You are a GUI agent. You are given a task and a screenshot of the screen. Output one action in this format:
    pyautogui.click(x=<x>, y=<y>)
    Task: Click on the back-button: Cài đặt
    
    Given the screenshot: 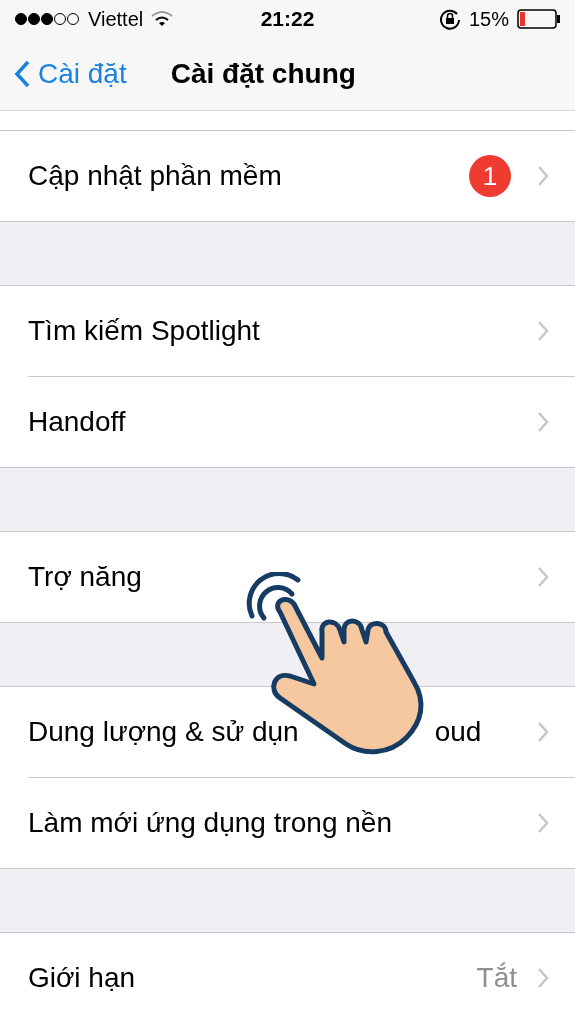 What is the action you would take?
    pyautogui.click(x=70, y=74)
    